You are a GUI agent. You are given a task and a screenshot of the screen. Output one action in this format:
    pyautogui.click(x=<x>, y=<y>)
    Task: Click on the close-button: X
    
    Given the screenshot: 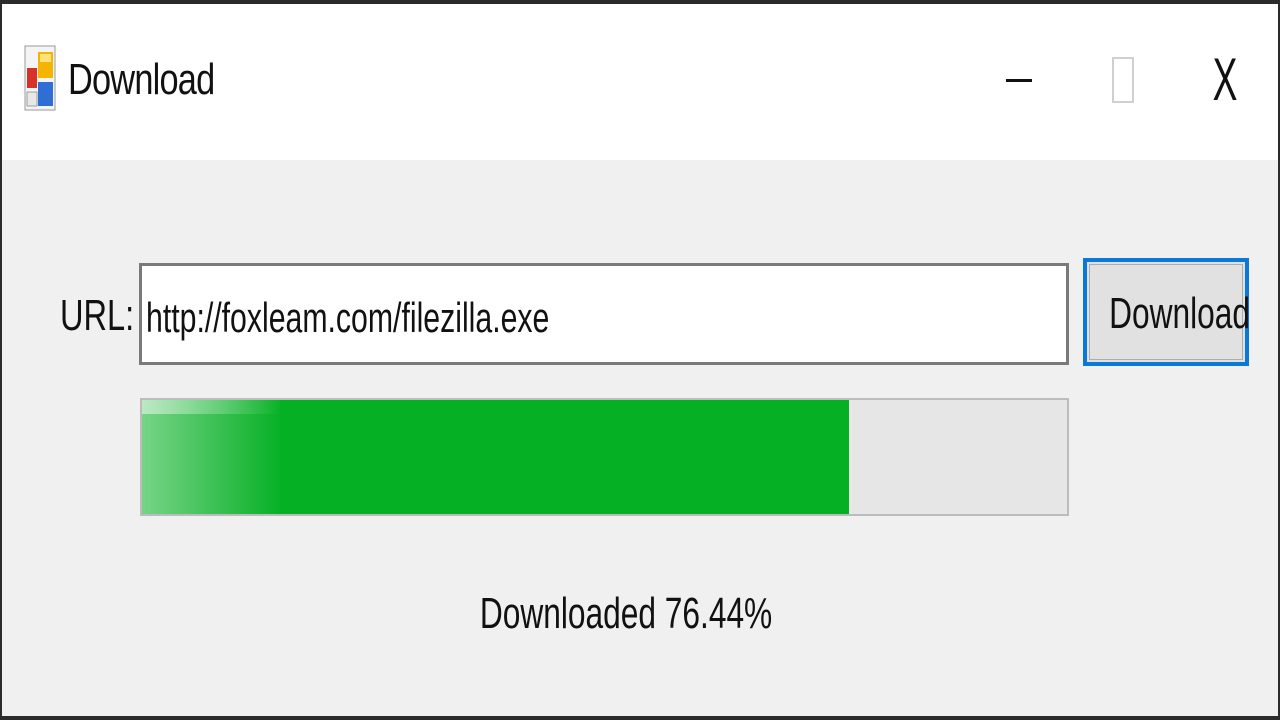 What is the action you would take?
    pyautogui.click(x=1225, y=80)
    